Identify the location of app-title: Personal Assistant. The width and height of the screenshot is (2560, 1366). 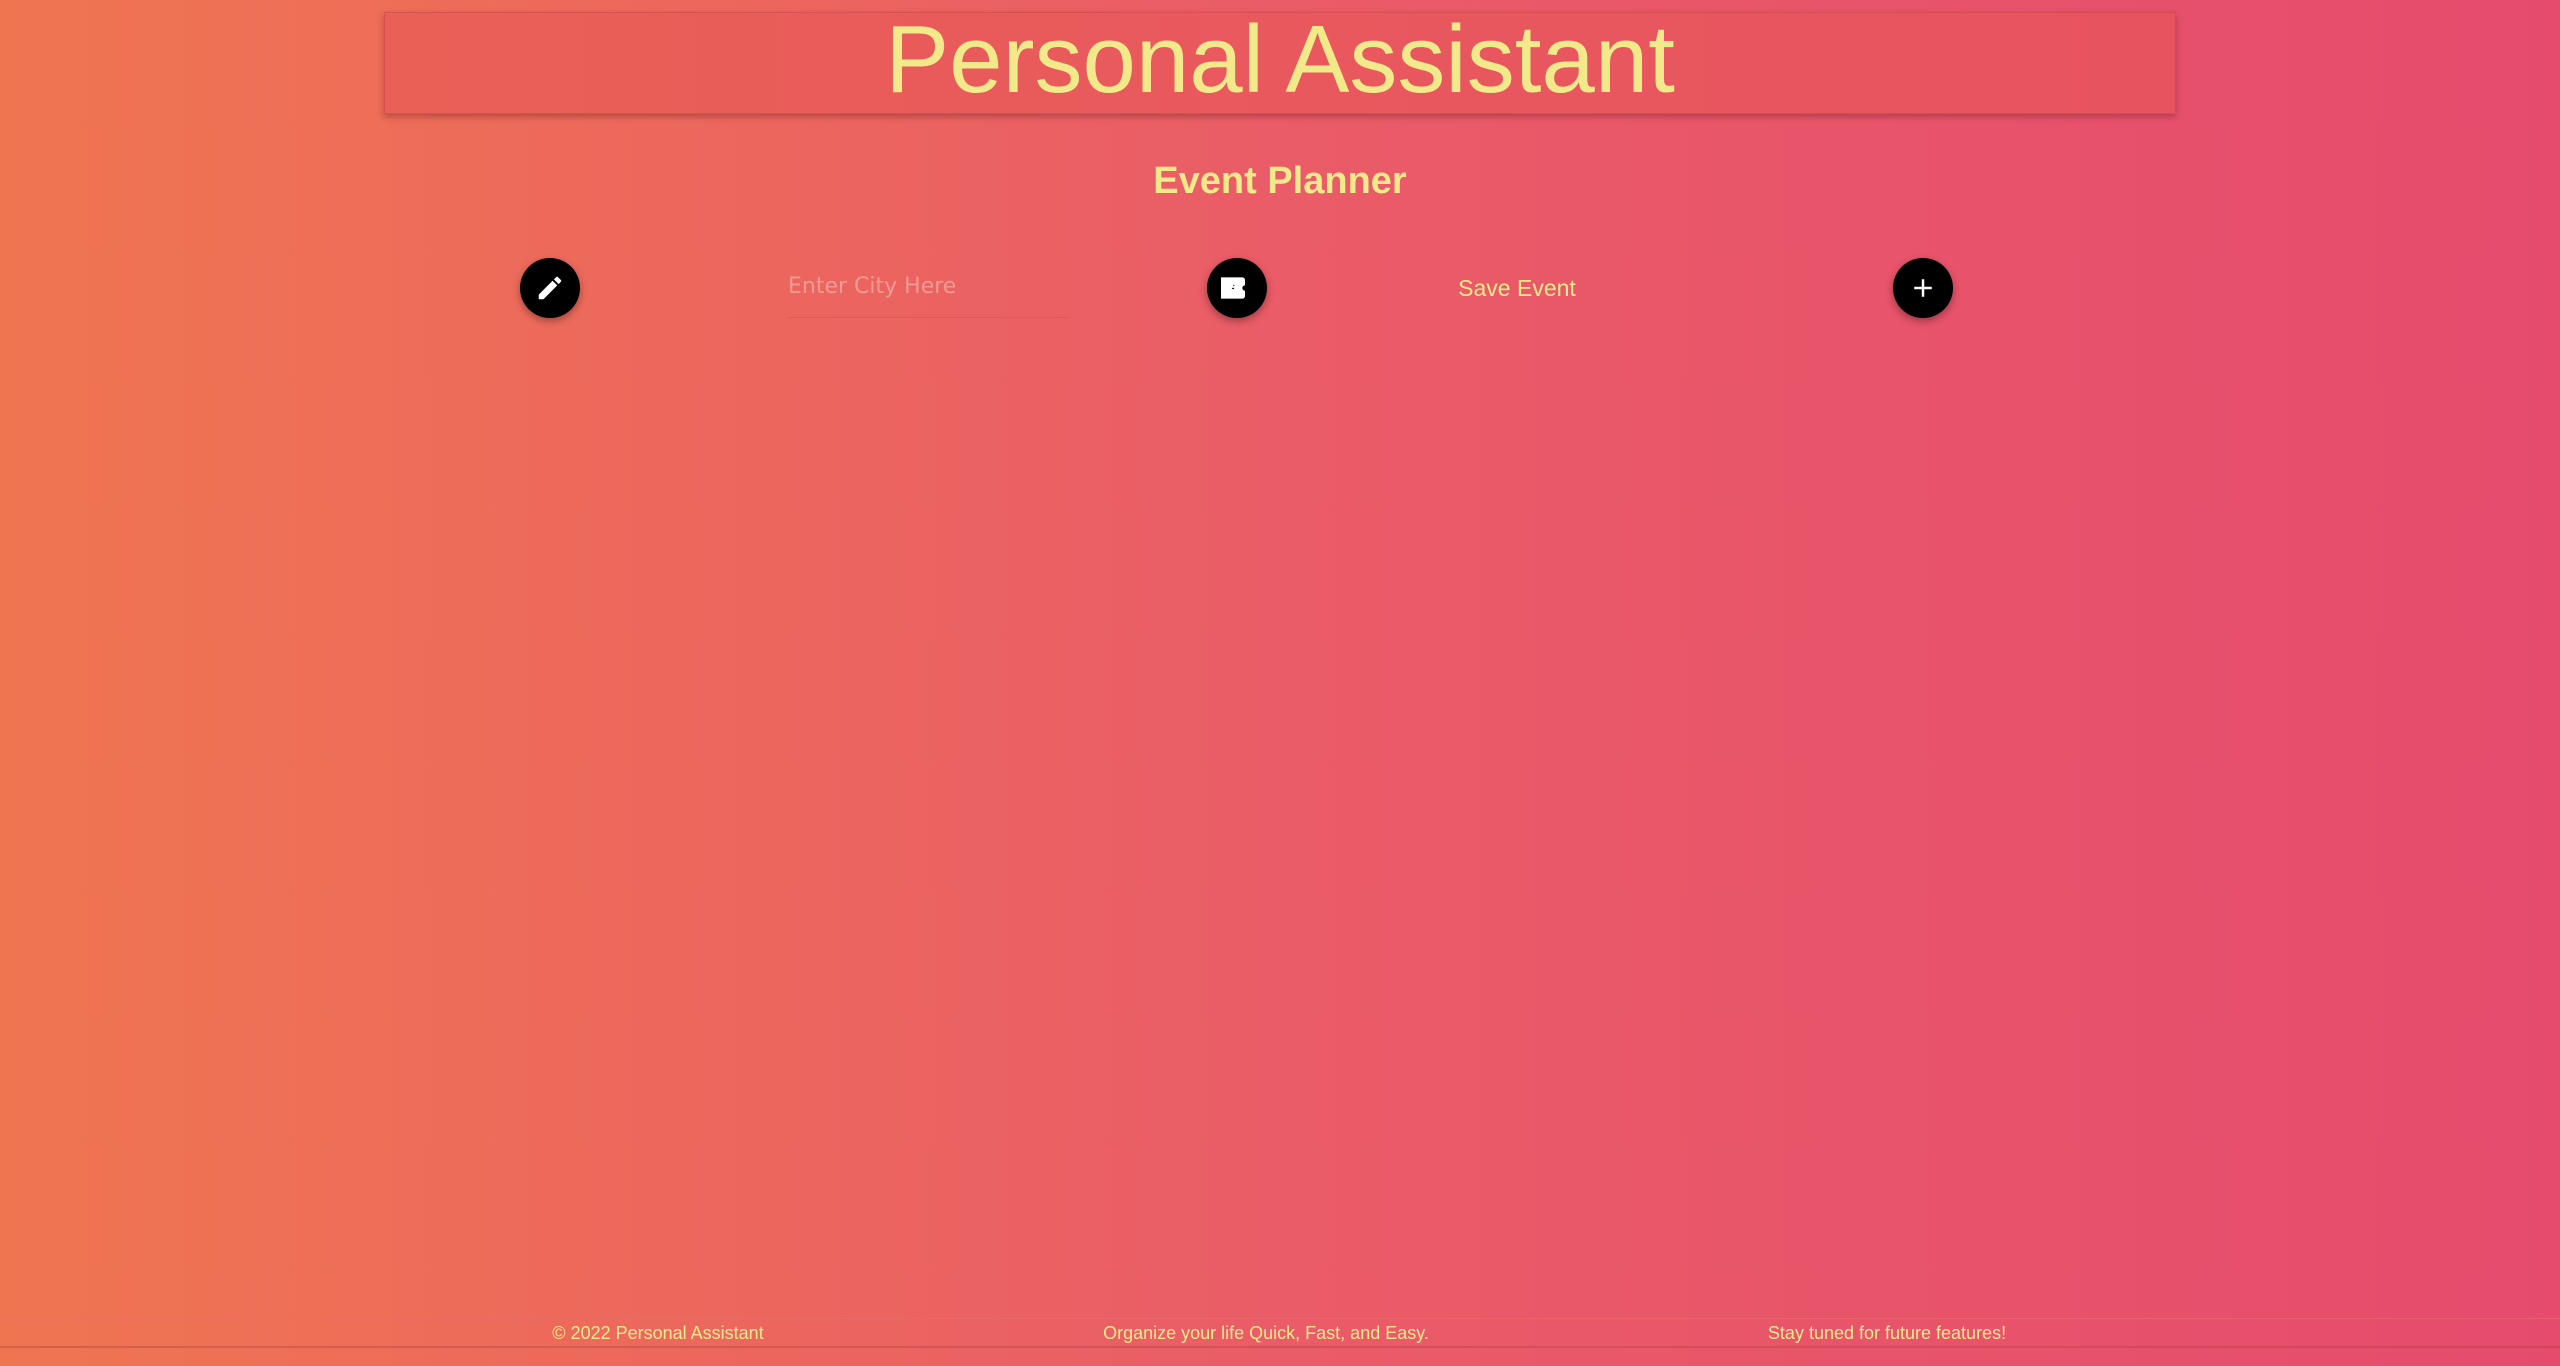
(1280, 59).